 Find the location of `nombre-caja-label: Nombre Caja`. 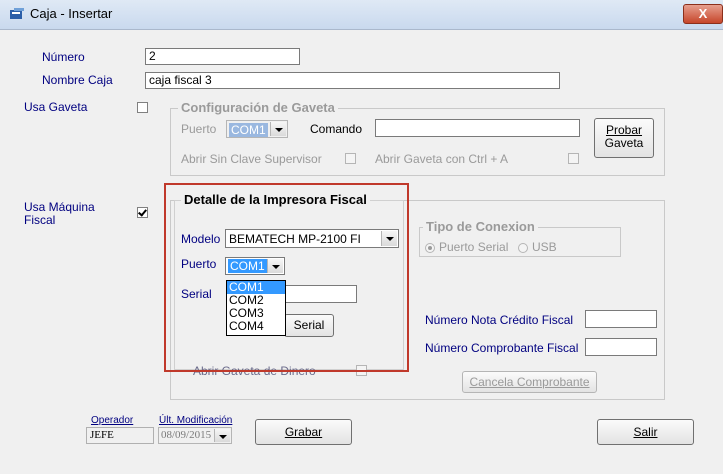

nombre-caja-label: Nombre Caja is located at coordinates (77, 80).